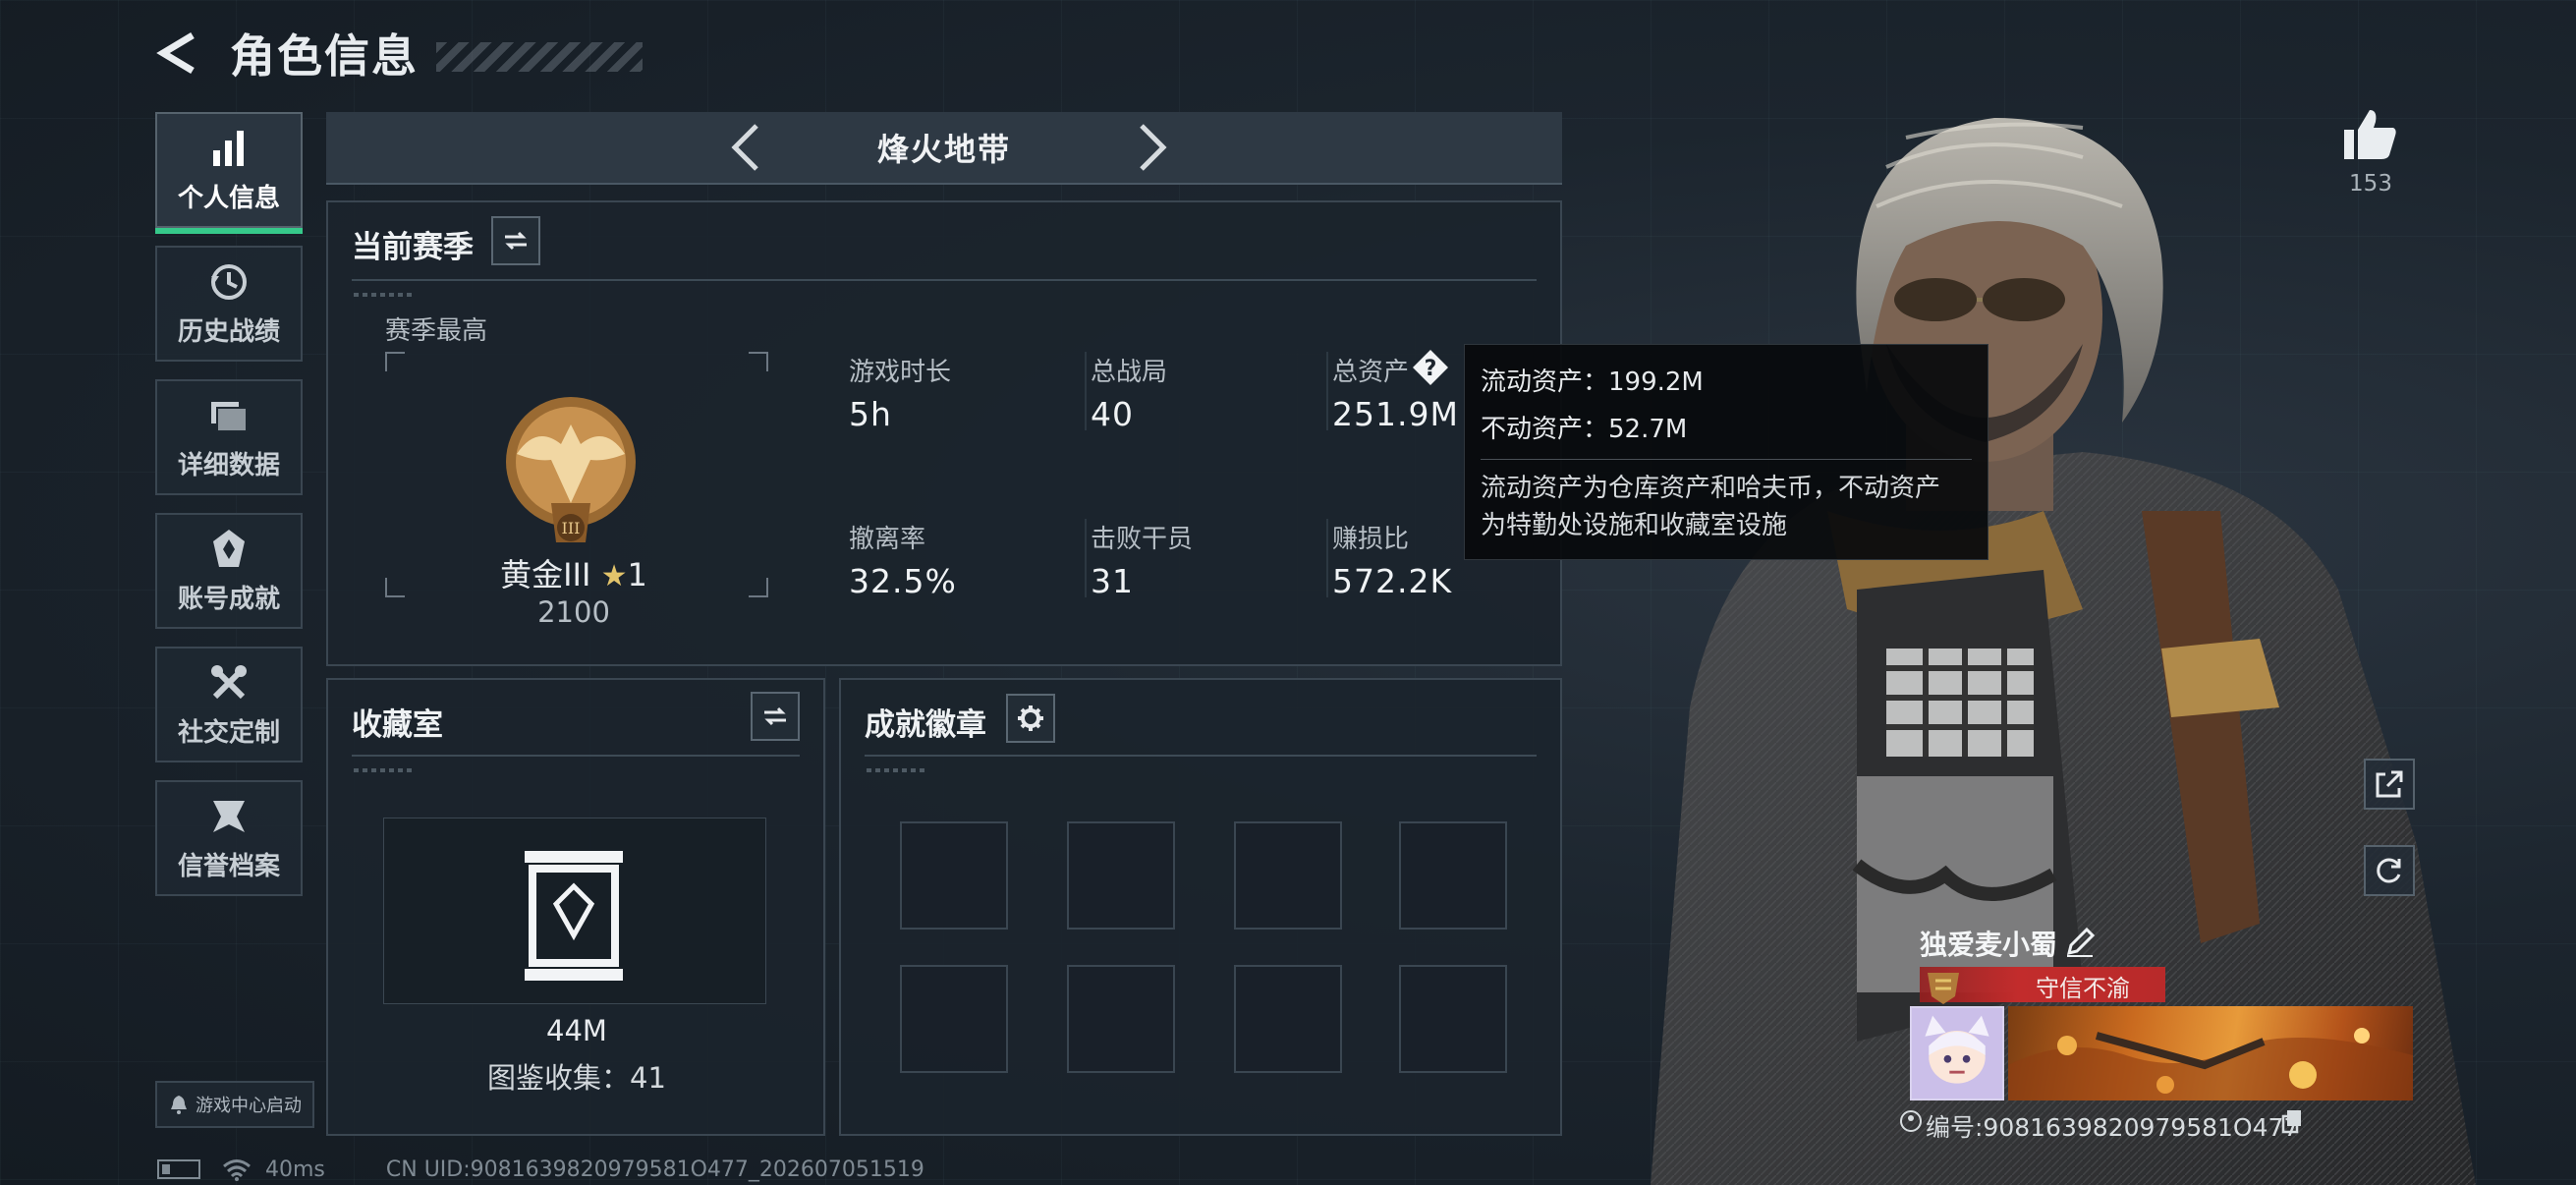  What do you see at coordinates (178, 1169) in the screenshot?
I see `battery-icon` at bounding box center [178, 1169].